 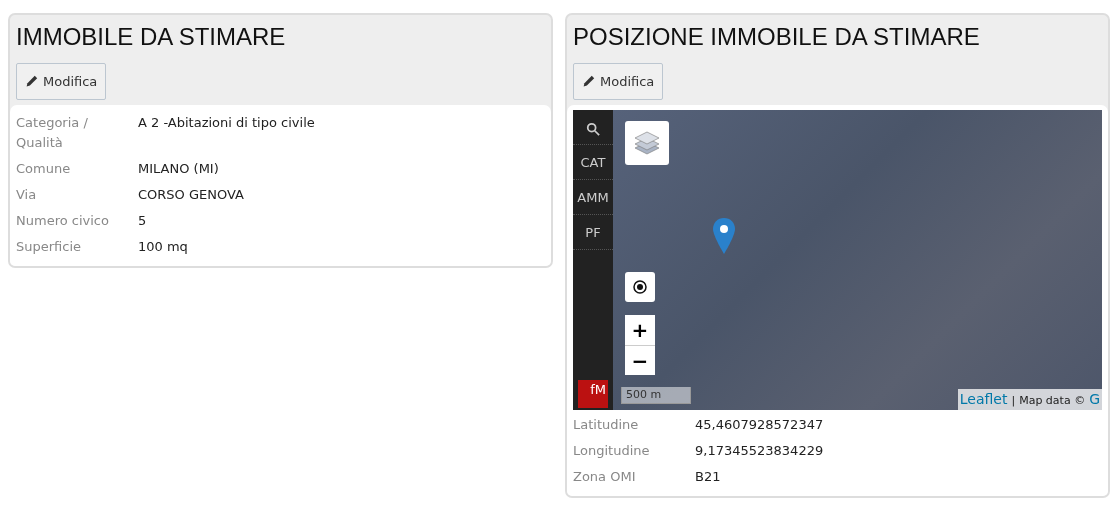 I want to click on field-label: Numero civico, so click(x=63, y=221).